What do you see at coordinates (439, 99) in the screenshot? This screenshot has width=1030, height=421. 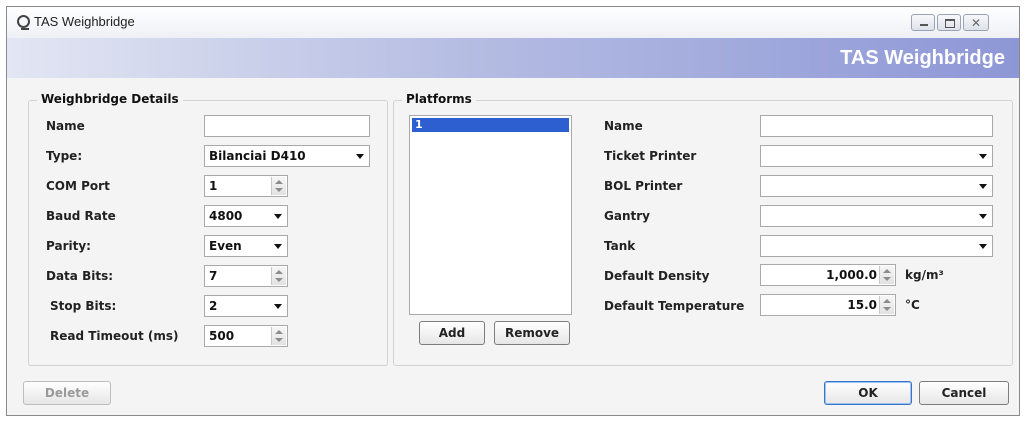 I see `platforms-title: Platforms` at bounding box center [439, 99].